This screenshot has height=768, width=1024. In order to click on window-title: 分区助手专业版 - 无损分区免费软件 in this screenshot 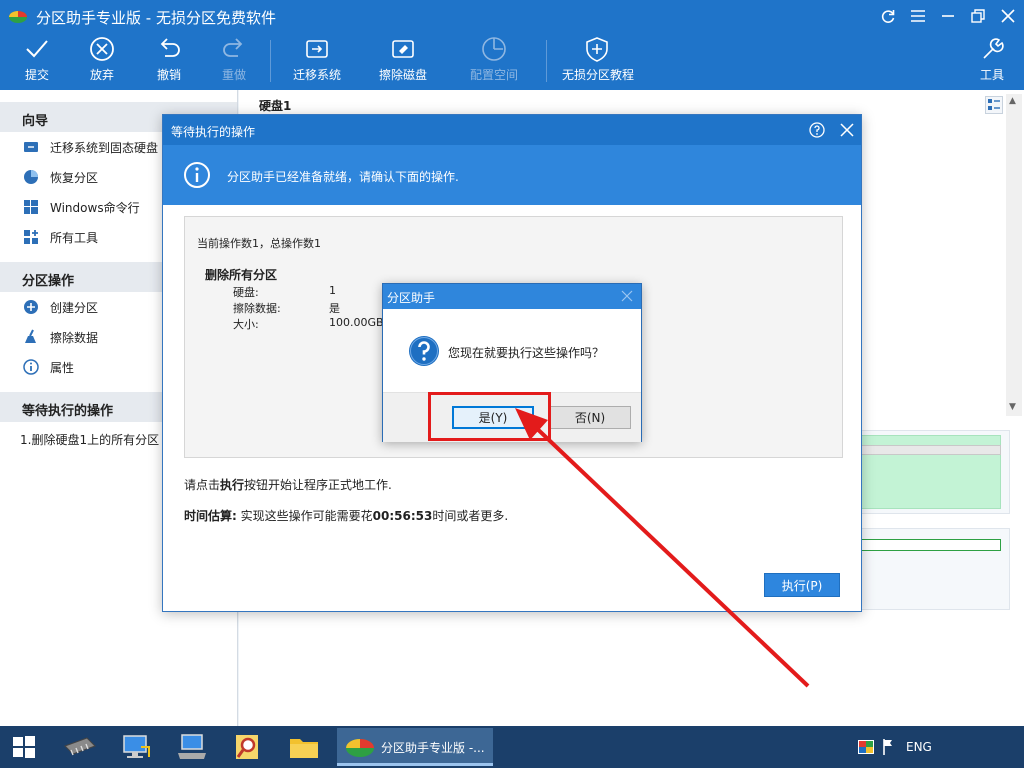, I will do `click(156, 18)`.